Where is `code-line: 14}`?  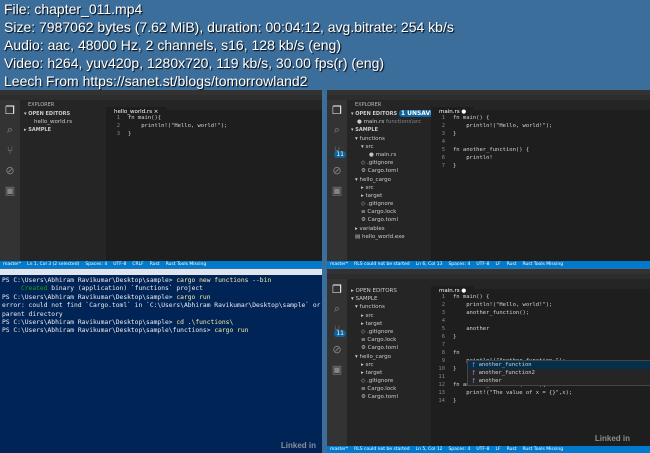
code-line: 14} is located at coordinates (540, 401).